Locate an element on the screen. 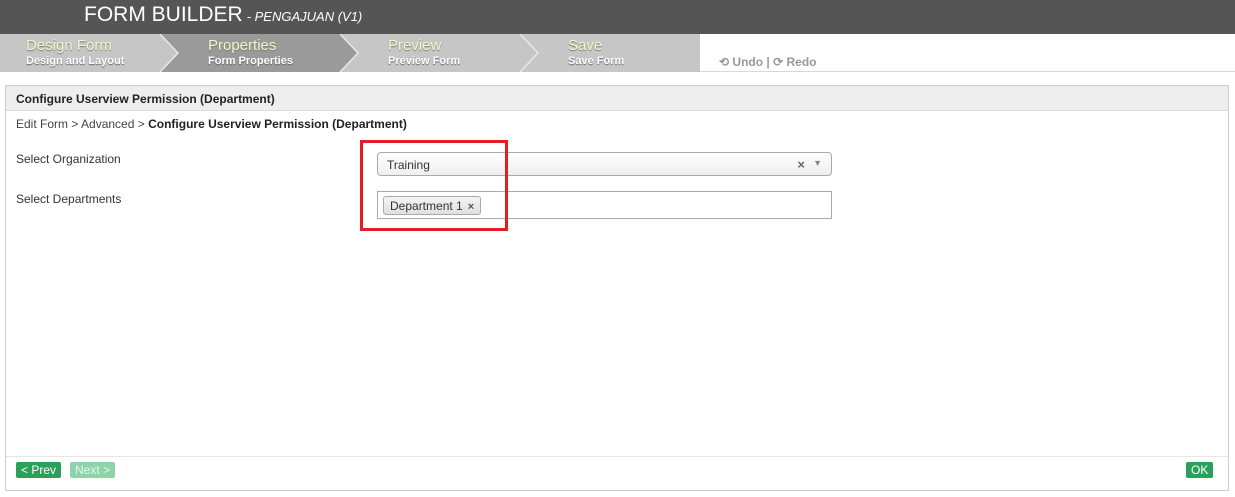  step-design-form: Design Form Design and Layout is located at coordinates (75, 52).